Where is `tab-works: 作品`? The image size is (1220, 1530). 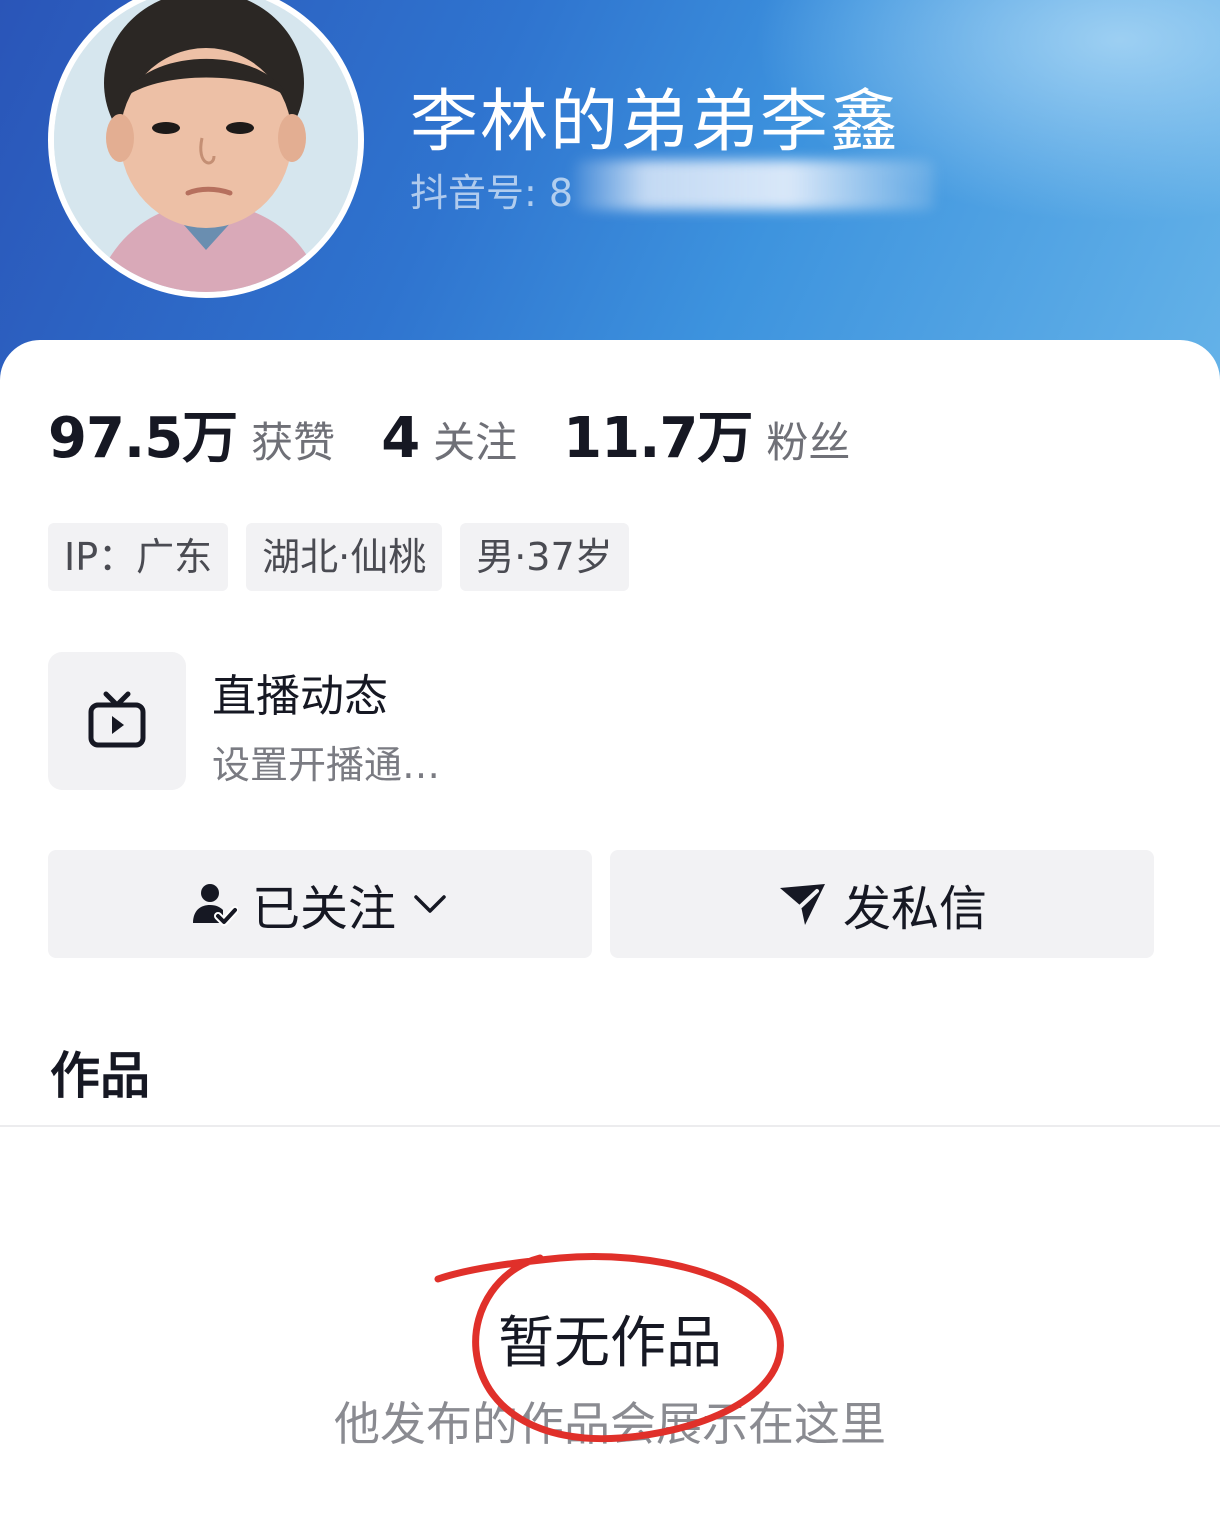 tab-works: 作品 is located at coordinates (100, 1072).